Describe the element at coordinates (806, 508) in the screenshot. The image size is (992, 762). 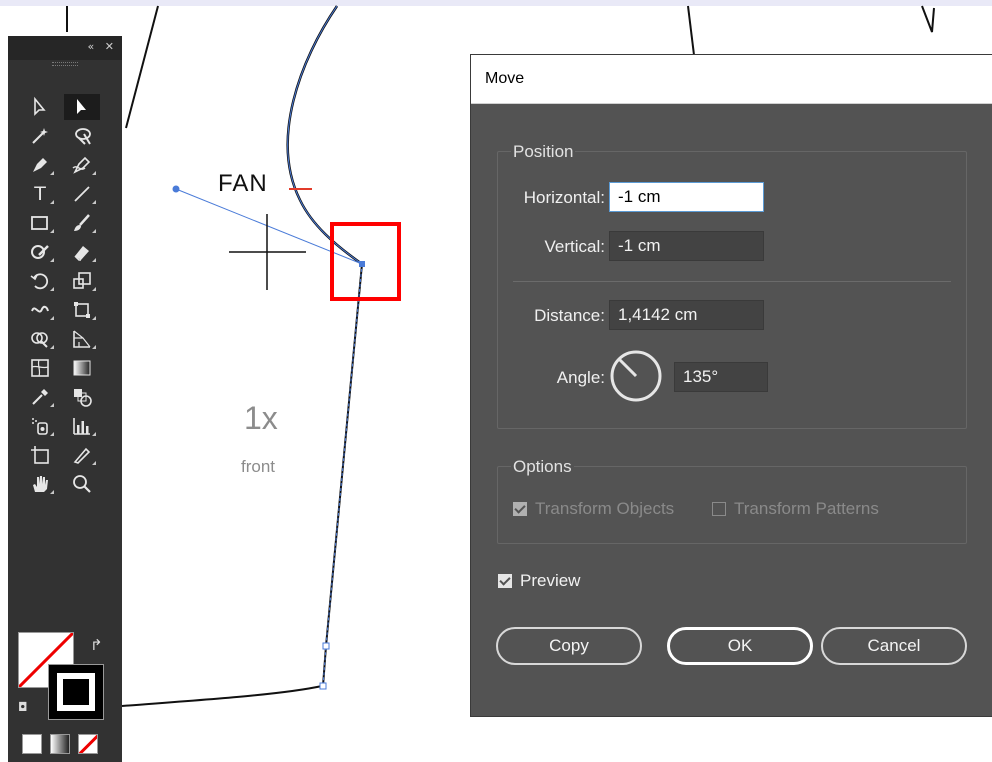
I see `transform-patterns-label: Transform Patterns` at that location.